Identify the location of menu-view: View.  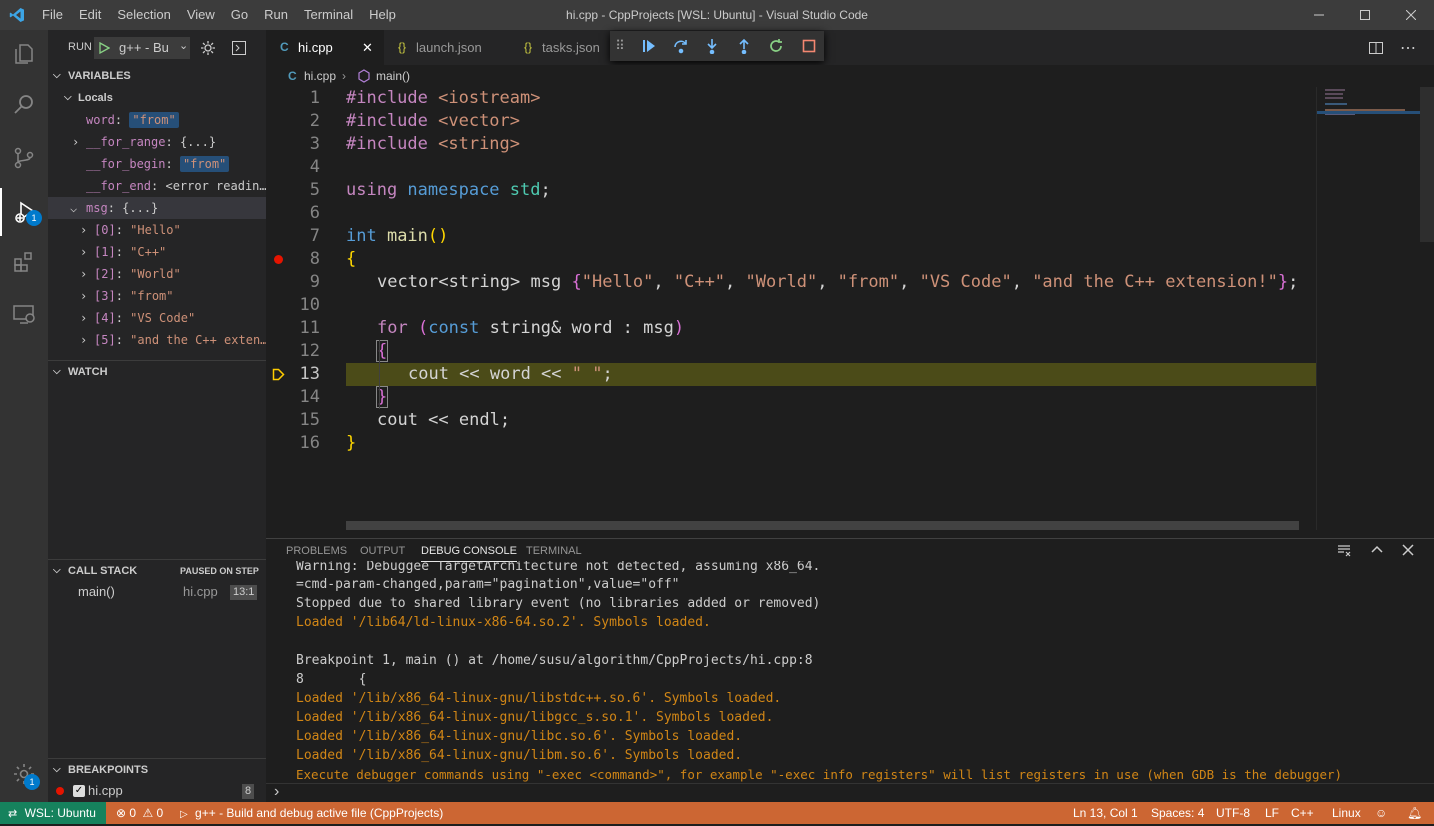
(201, 15).